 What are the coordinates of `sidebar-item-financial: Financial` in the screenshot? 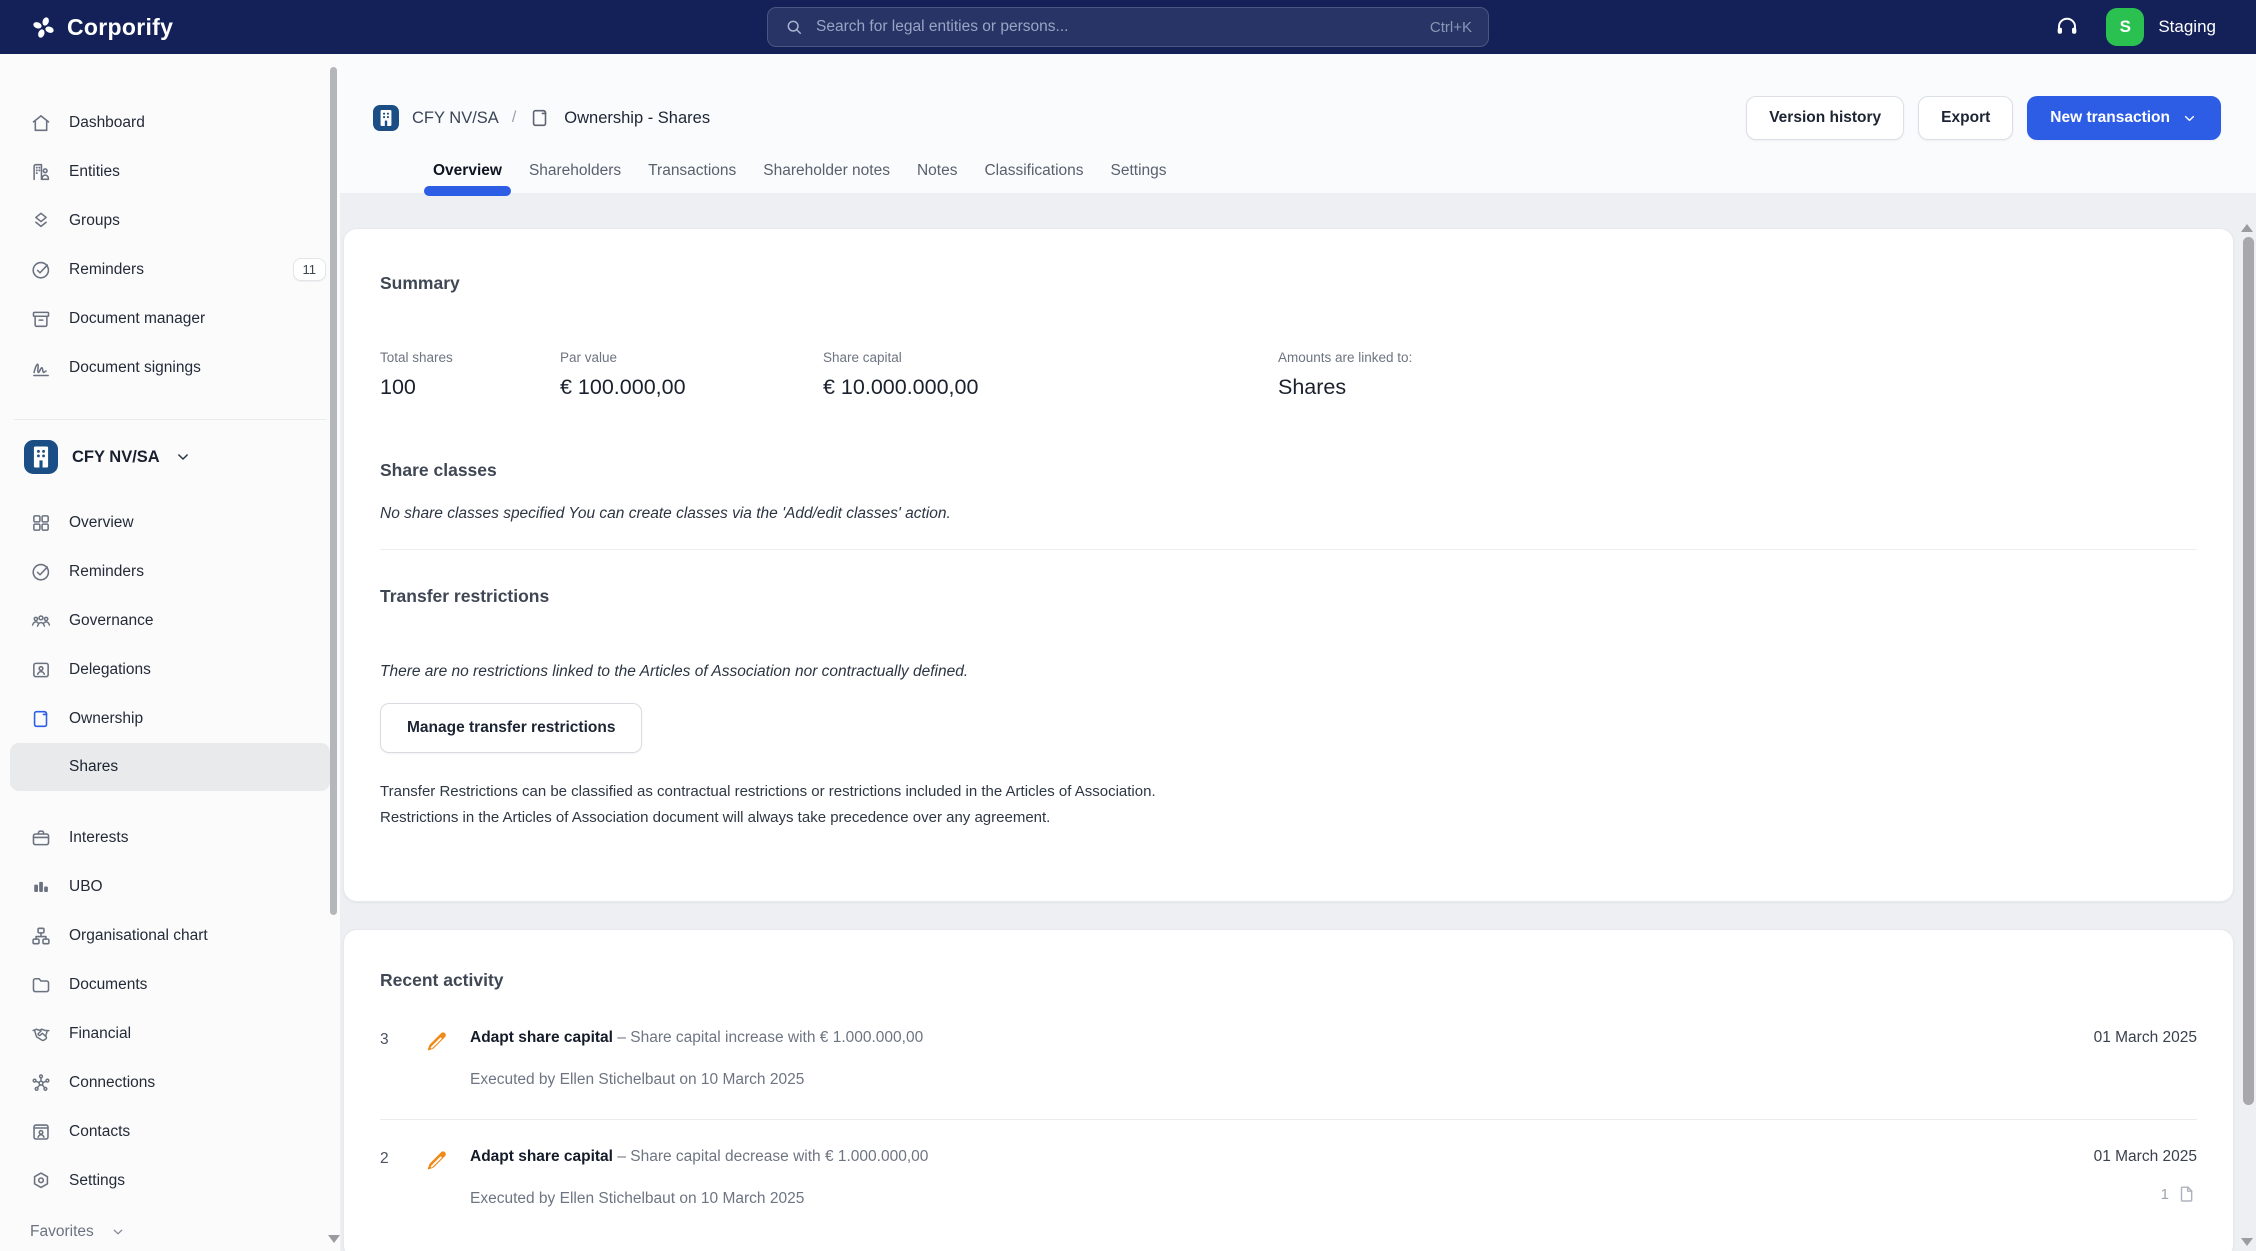 It's located at (170, 1033).